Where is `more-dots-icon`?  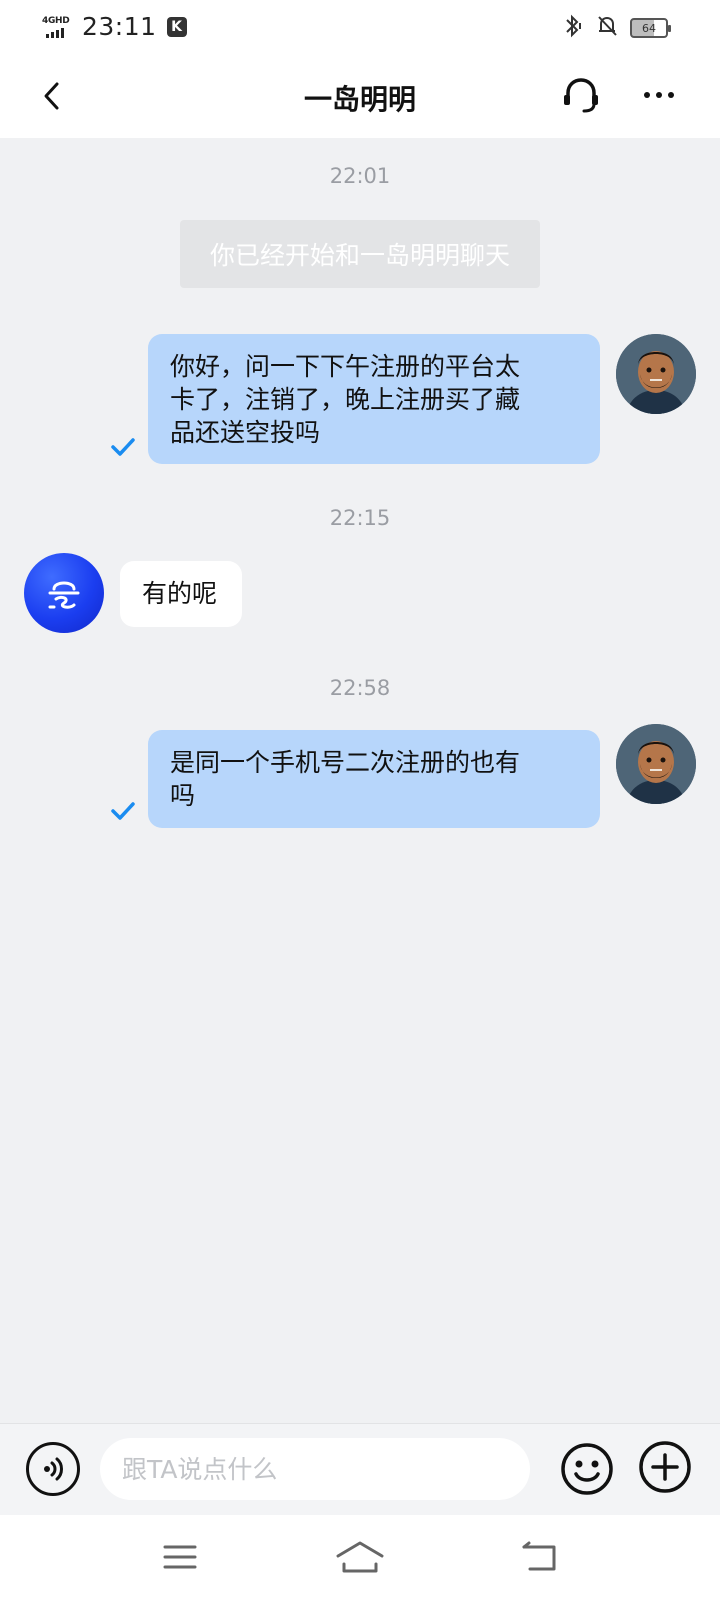
more-dots-icon is located at coordinates (659, 95).